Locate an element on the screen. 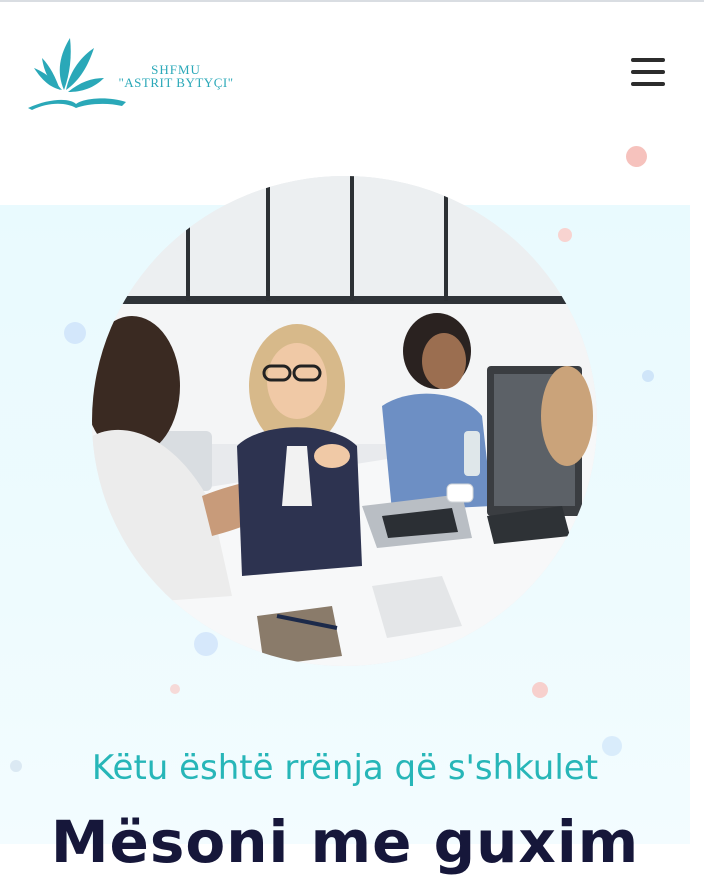  logo-text: SHFMU "ASTRIT BYTYÇI" is located at coordinates (176, 76).